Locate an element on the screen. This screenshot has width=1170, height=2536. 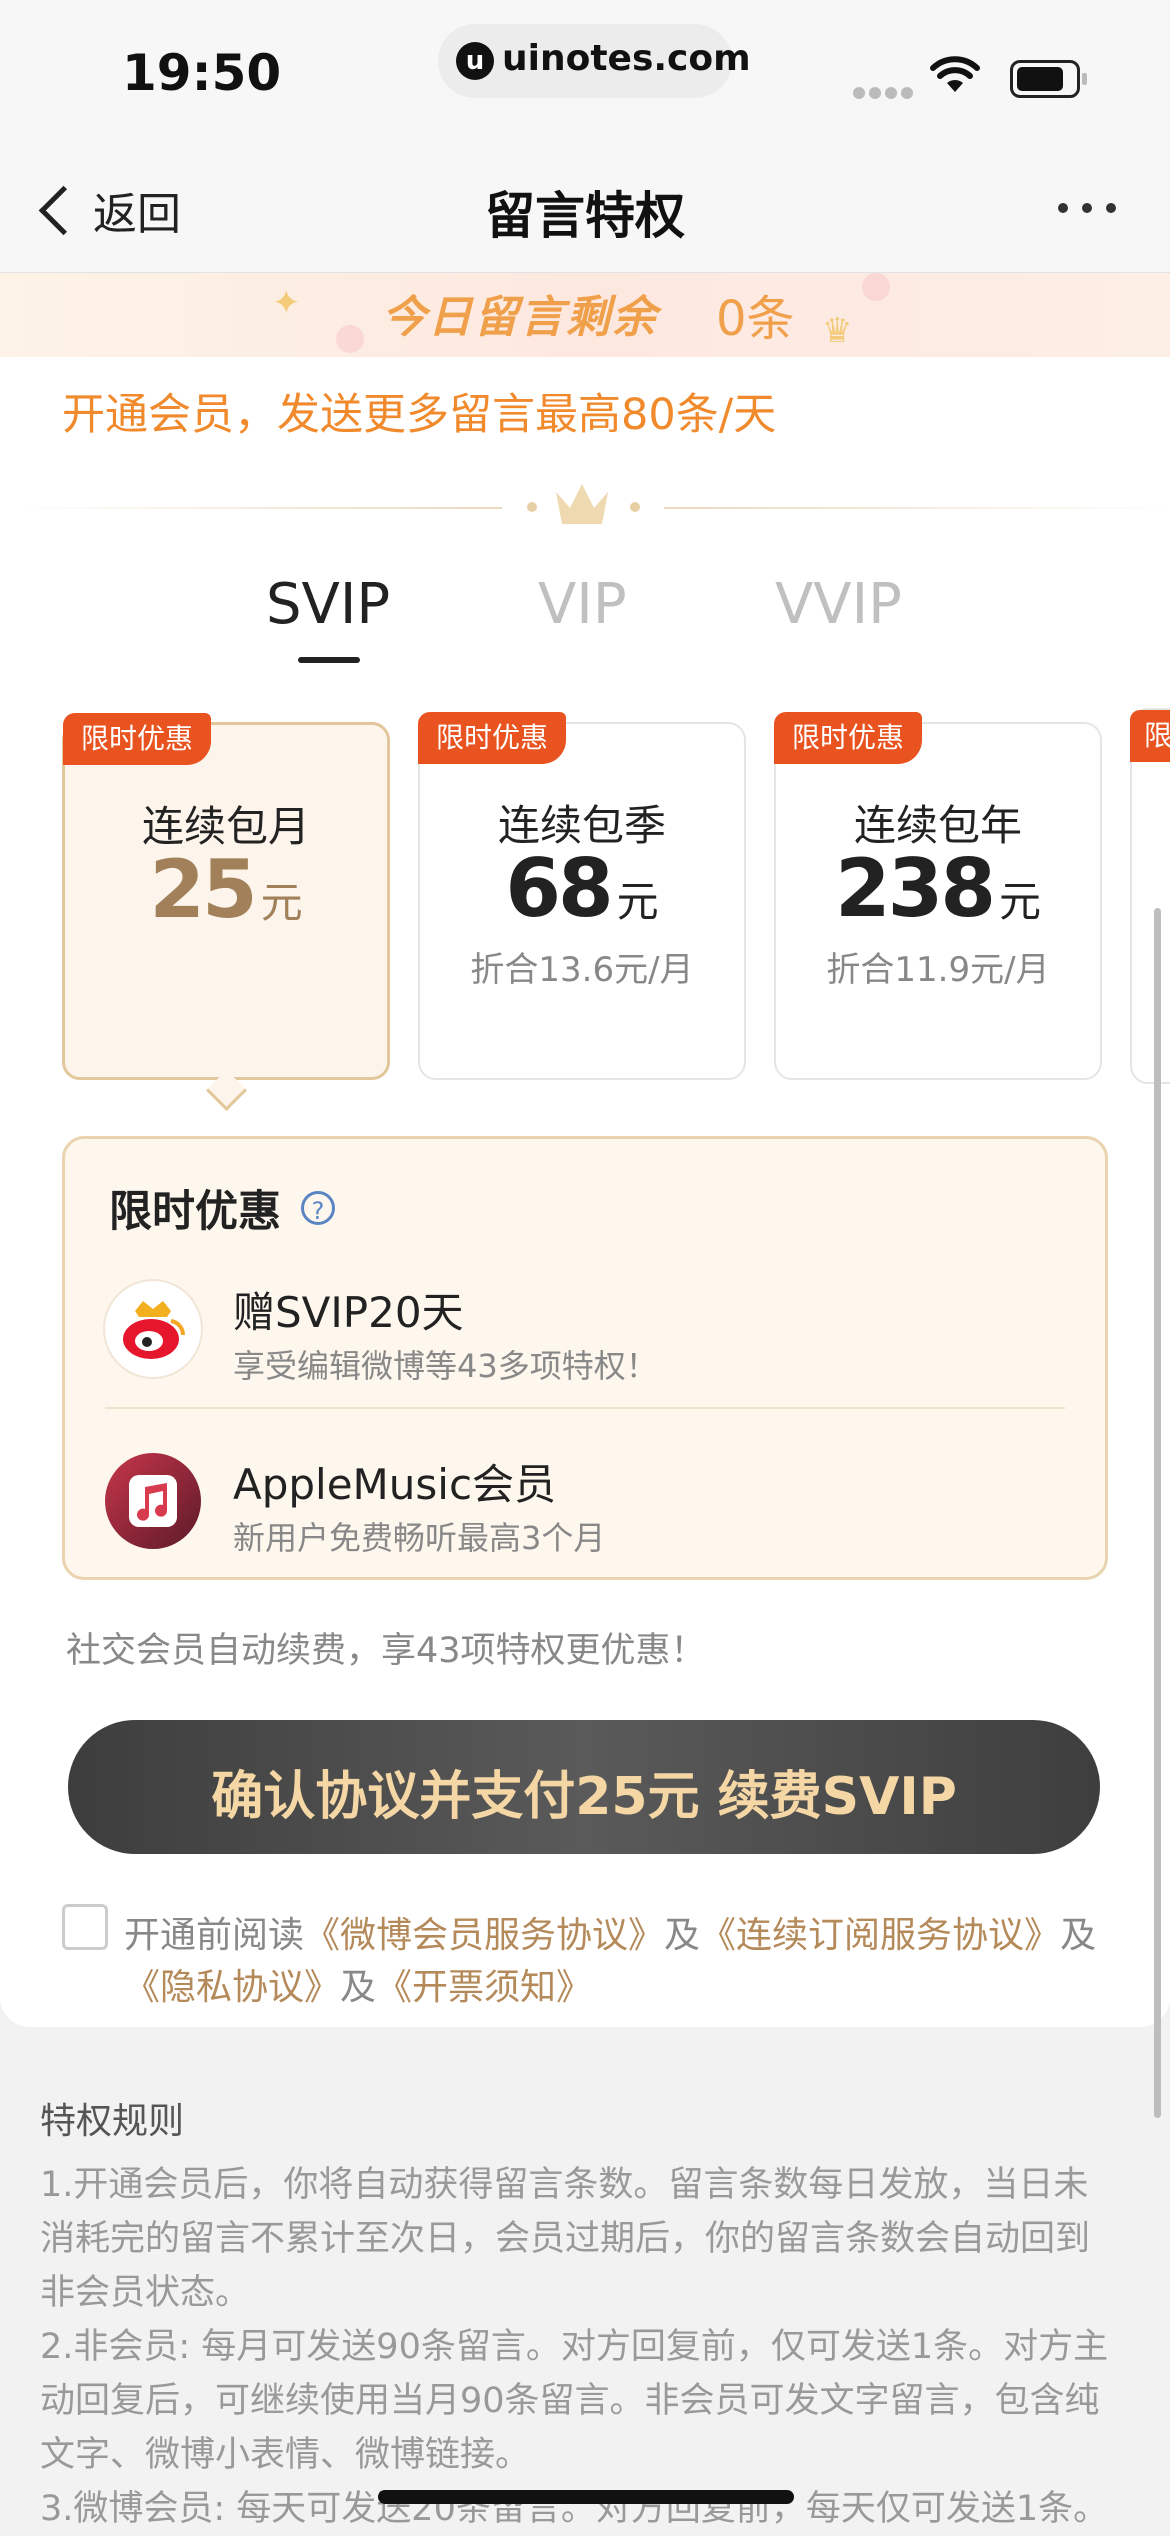
agreement-text: 开通前阅读《微博会员服务协议》及《连续订阅服务协议》及 is located at coordinates (610, 1932).